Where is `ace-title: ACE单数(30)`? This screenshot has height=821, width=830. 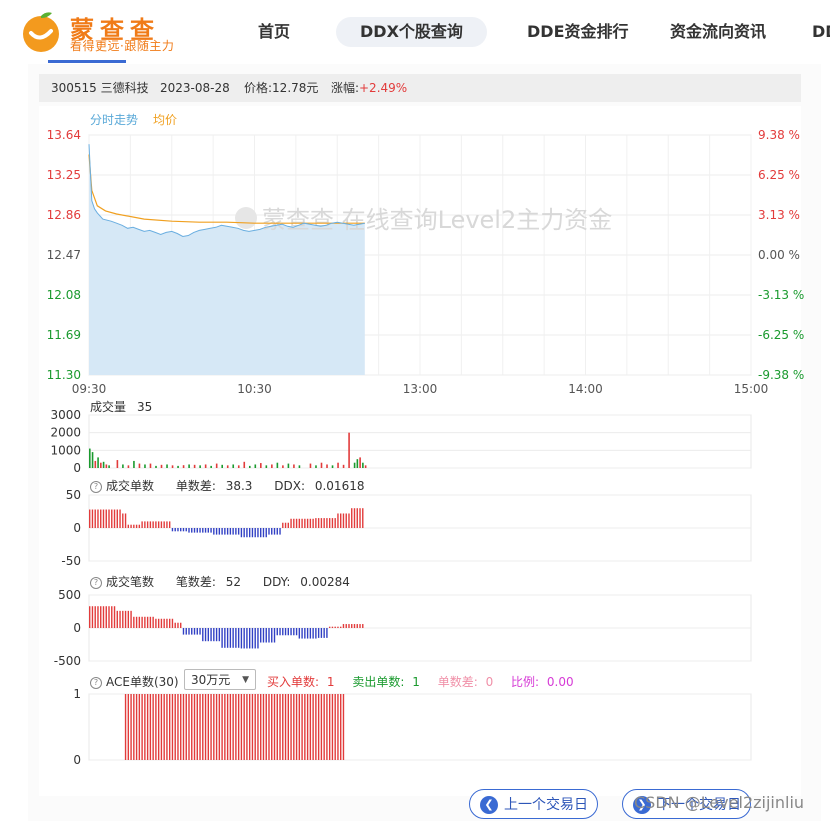
ace-title: ACE单数(30) is located at coordinates (142, 682).